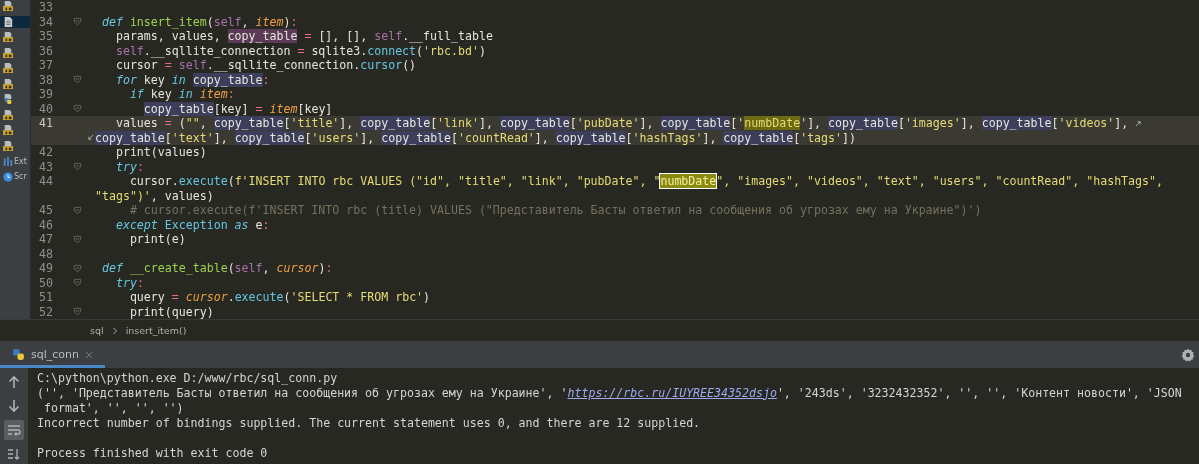  What do you see at coordinates (45, 94) in the screenshot?
I see `line-number: 39` at bounding box center [45, 94].